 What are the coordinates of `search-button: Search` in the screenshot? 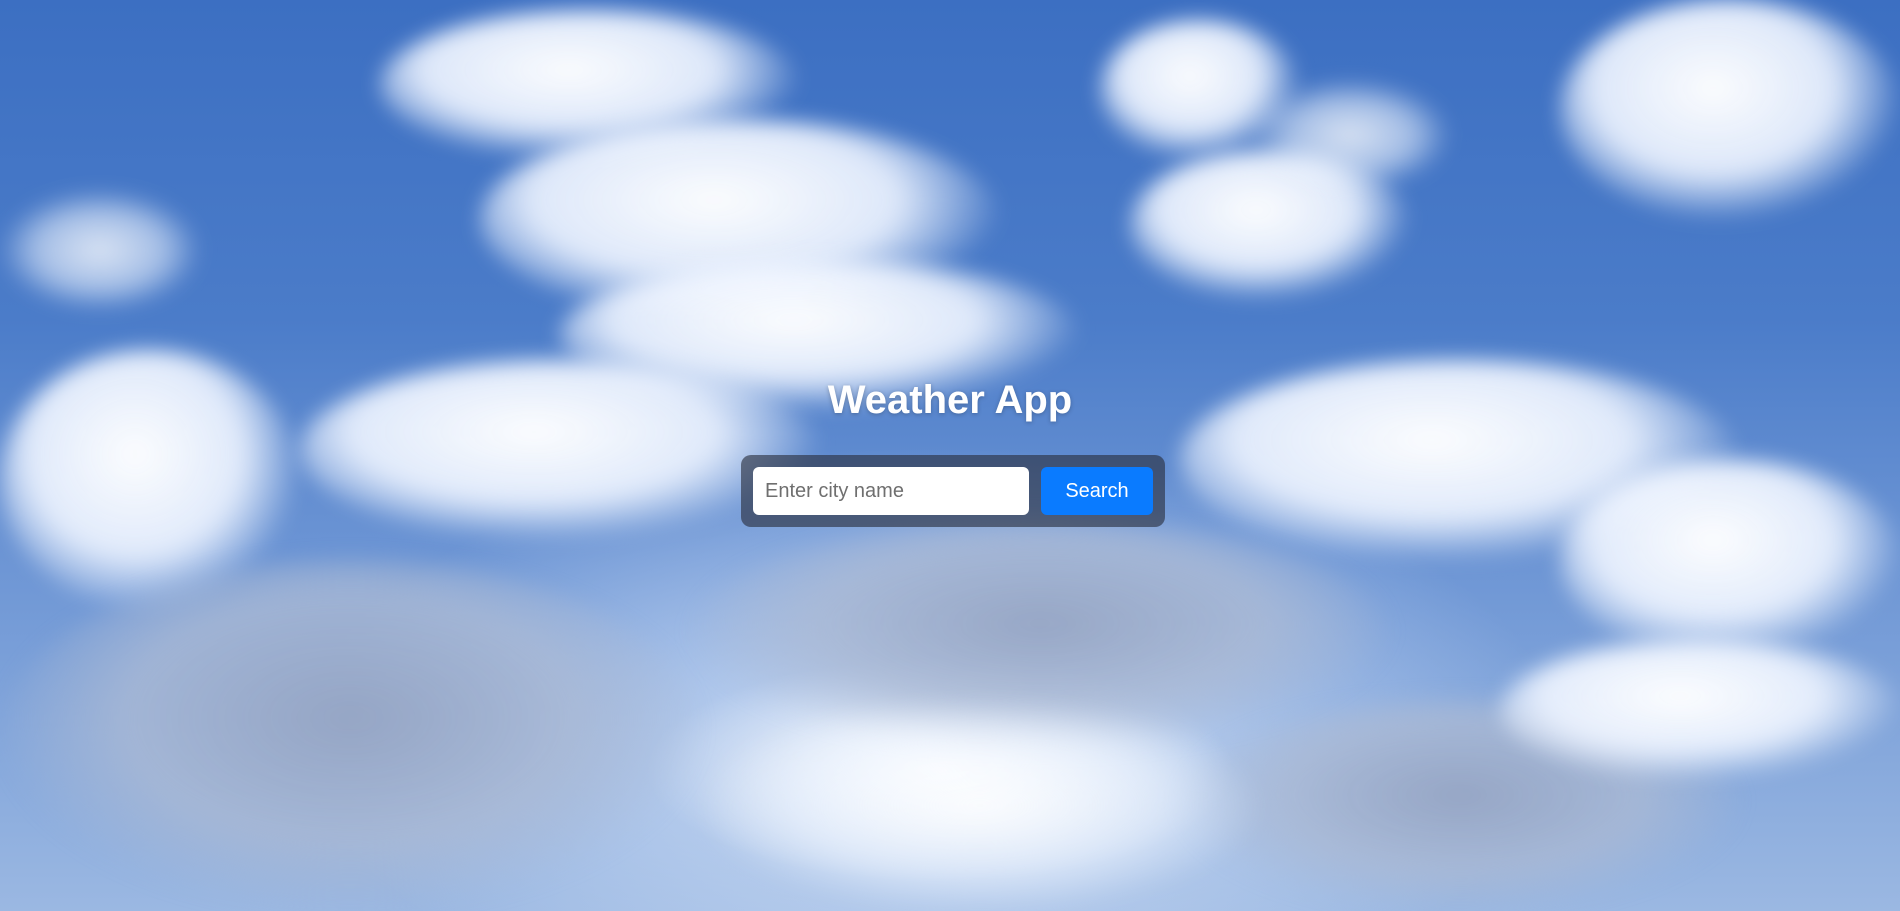 It's located at (1097, 491).